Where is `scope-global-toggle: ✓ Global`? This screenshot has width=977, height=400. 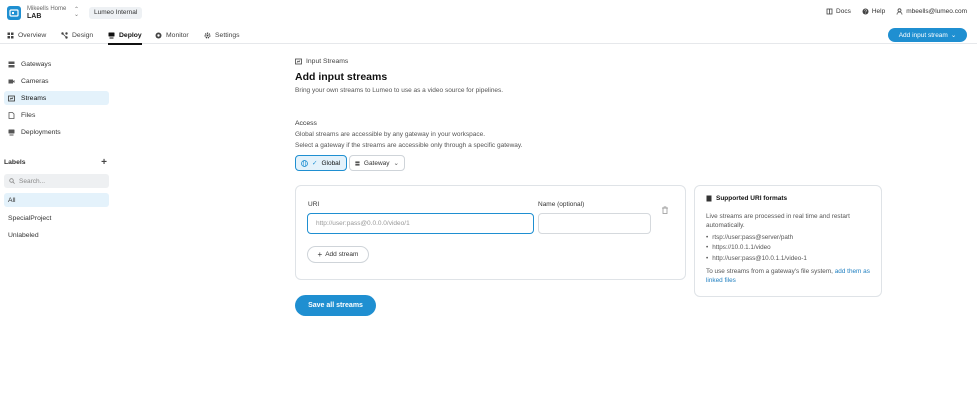
scope-global-toggle: ✓ Global is located at coordinates (321, 163).